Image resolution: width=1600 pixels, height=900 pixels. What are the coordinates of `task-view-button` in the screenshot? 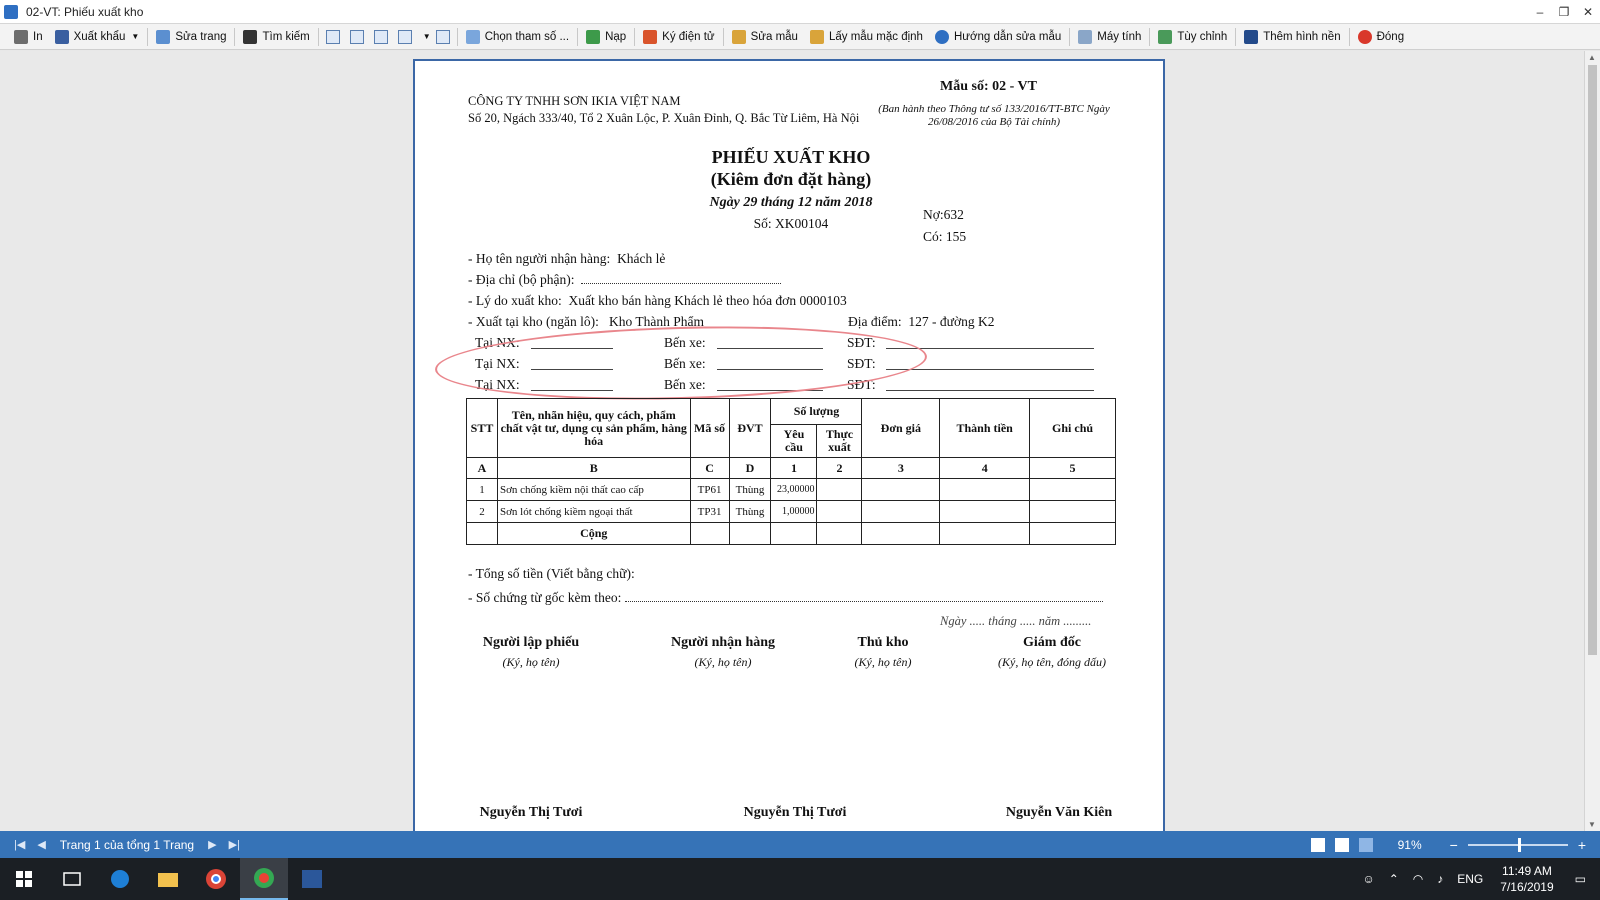 It's located at (72, 879).